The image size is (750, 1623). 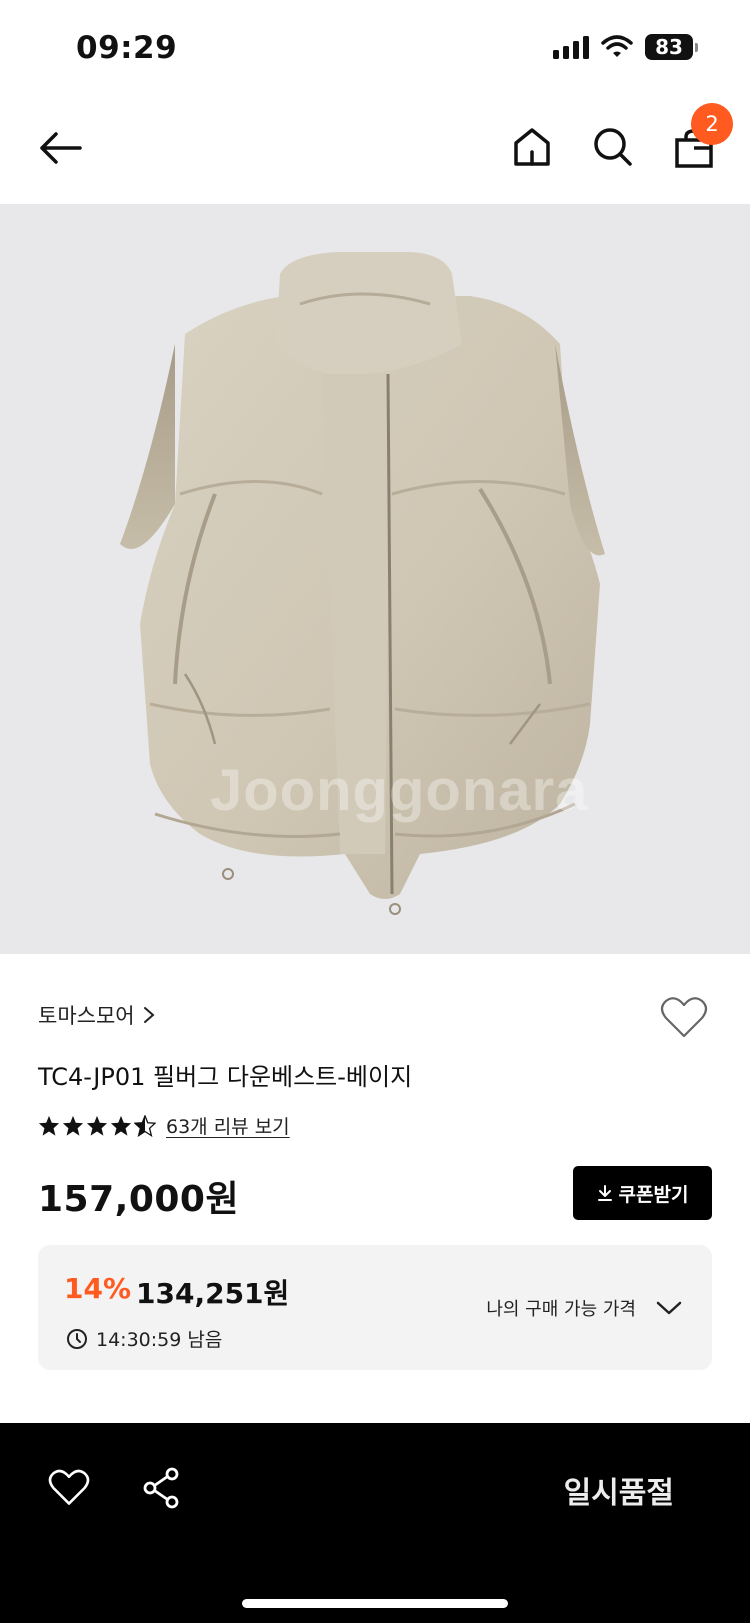 I want to click on star-rating, so click(x=97, y=1125).